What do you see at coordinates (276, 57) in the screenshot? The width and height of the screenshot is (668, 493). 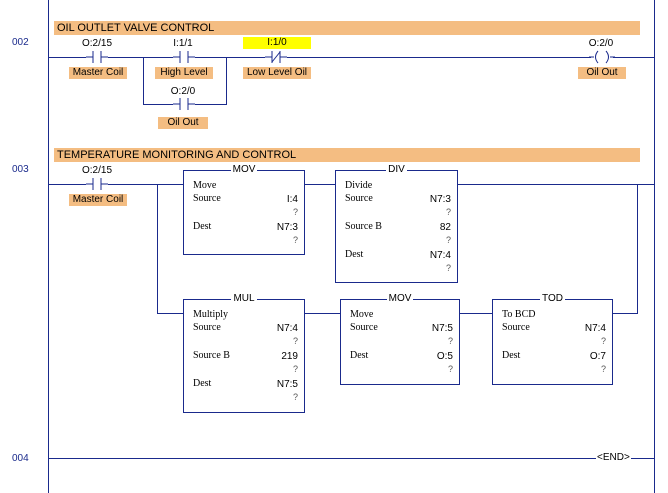 I see `xio-contact-icon` at bounding box center [276, 57].